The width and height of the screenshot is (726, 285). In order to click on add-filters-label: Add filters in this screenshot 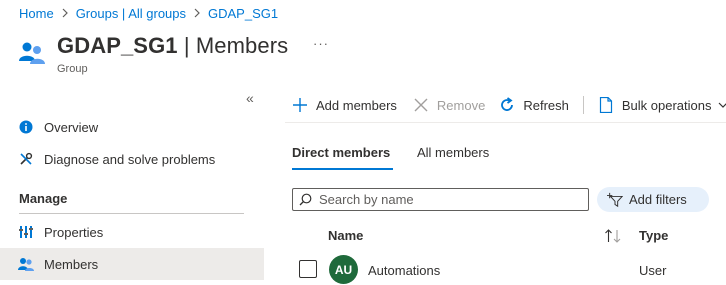, I will do `click(658, 199)`.